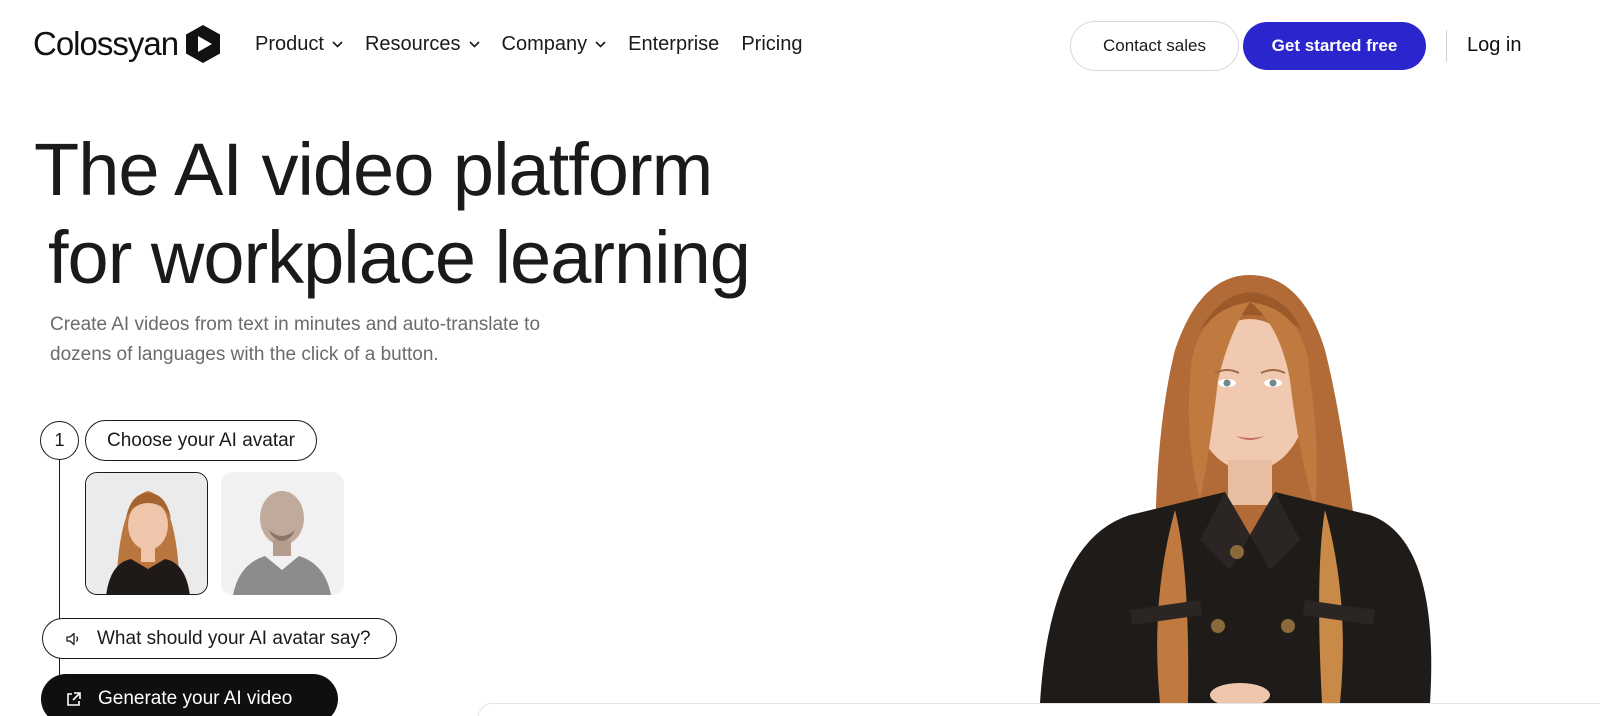  What do you see at coordinates (203, 44) in the screenshot?
I see `play-hexagon-icon` at bounding box center [203, 44].